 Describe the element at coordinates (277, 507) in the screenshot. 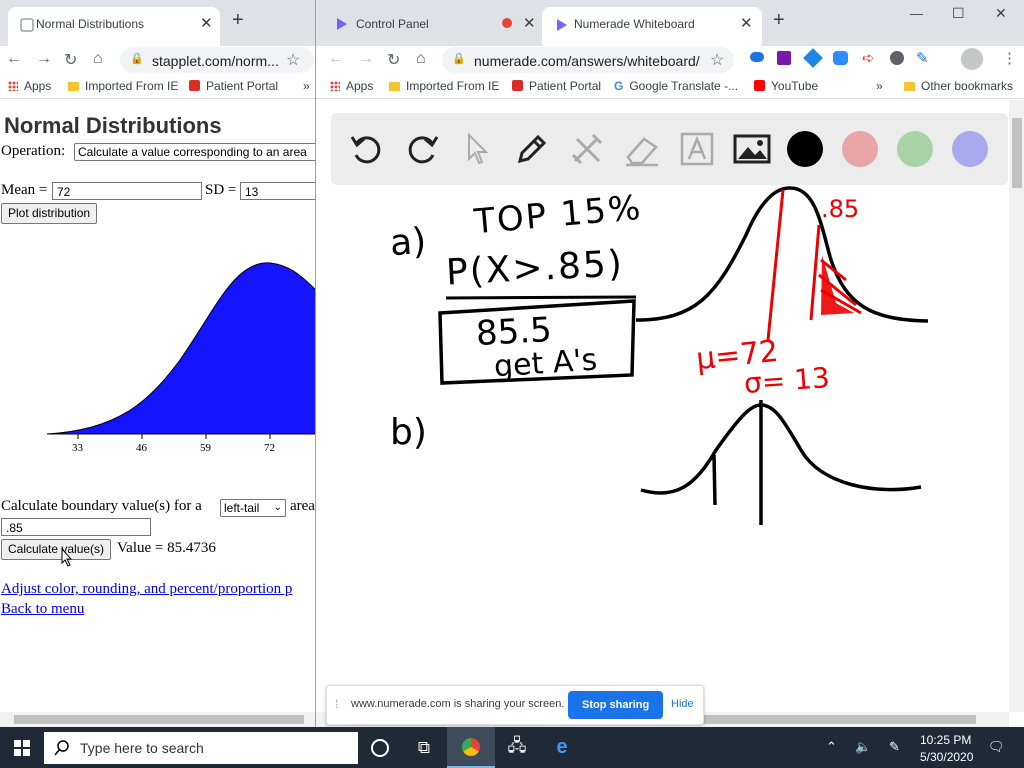

I see `chevron-down-icon: ⌄` at that location.